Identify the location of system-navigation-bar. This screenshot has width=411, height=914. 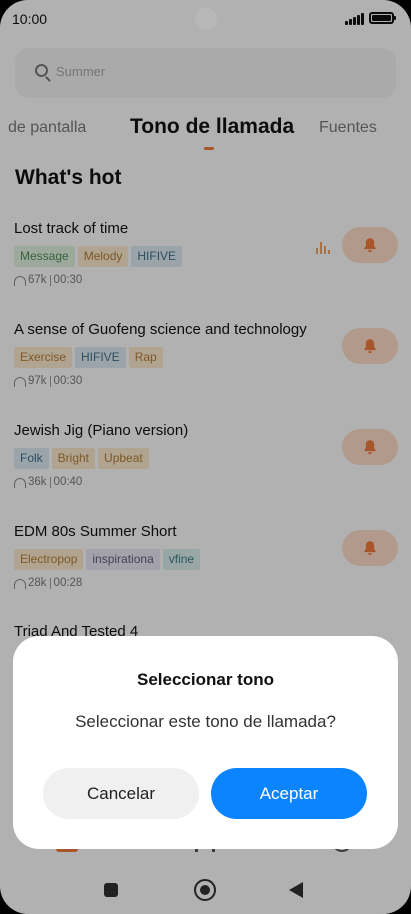
(205, 887).